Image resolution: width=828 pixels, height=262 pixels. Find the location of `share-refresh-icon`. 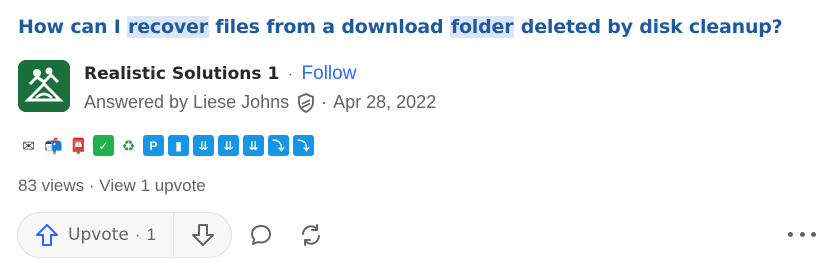

share-refresh-icon is located at coordinates (311, 235).